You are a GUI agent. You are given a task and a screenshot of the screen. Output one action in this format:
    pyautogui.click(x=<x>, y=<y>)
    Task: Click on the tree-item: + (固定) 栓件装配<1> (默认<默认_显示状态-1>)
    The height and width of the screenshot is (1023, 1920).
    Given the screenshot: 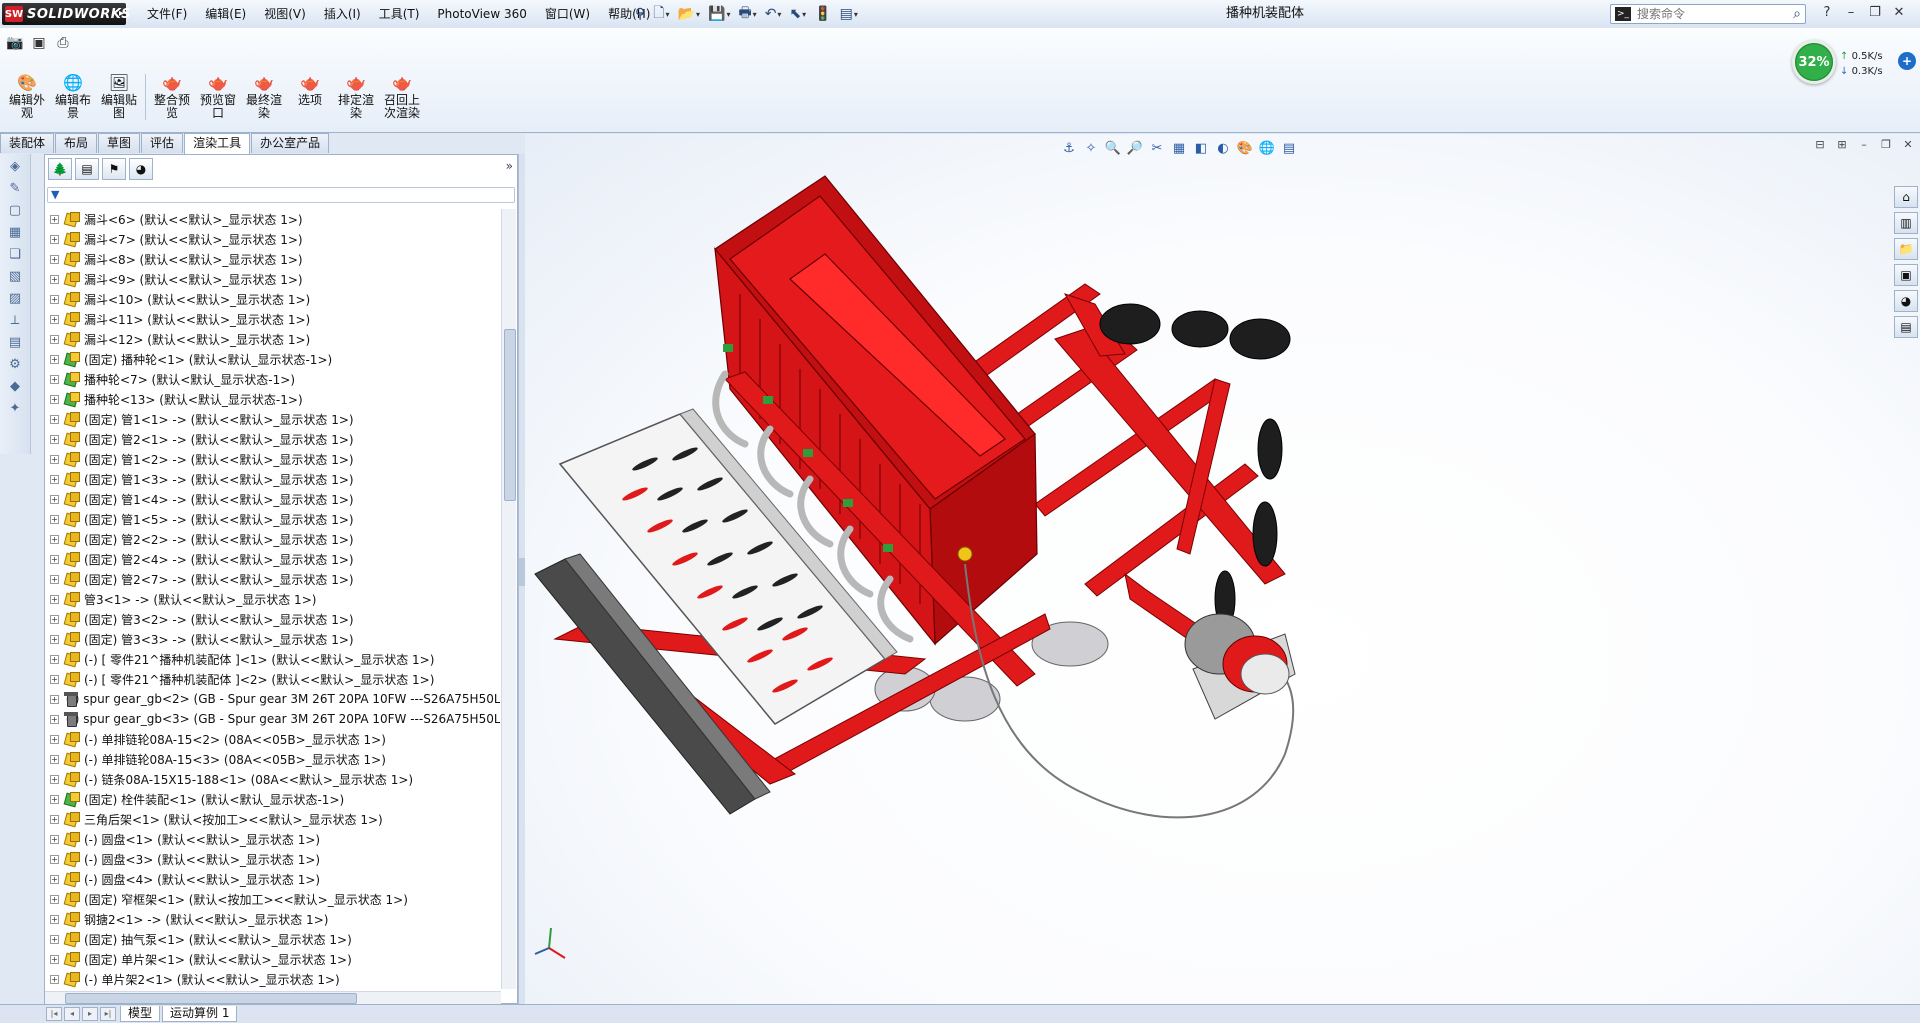 What is the action you would take?
    pyautogui.click(x=272, y=799)
    